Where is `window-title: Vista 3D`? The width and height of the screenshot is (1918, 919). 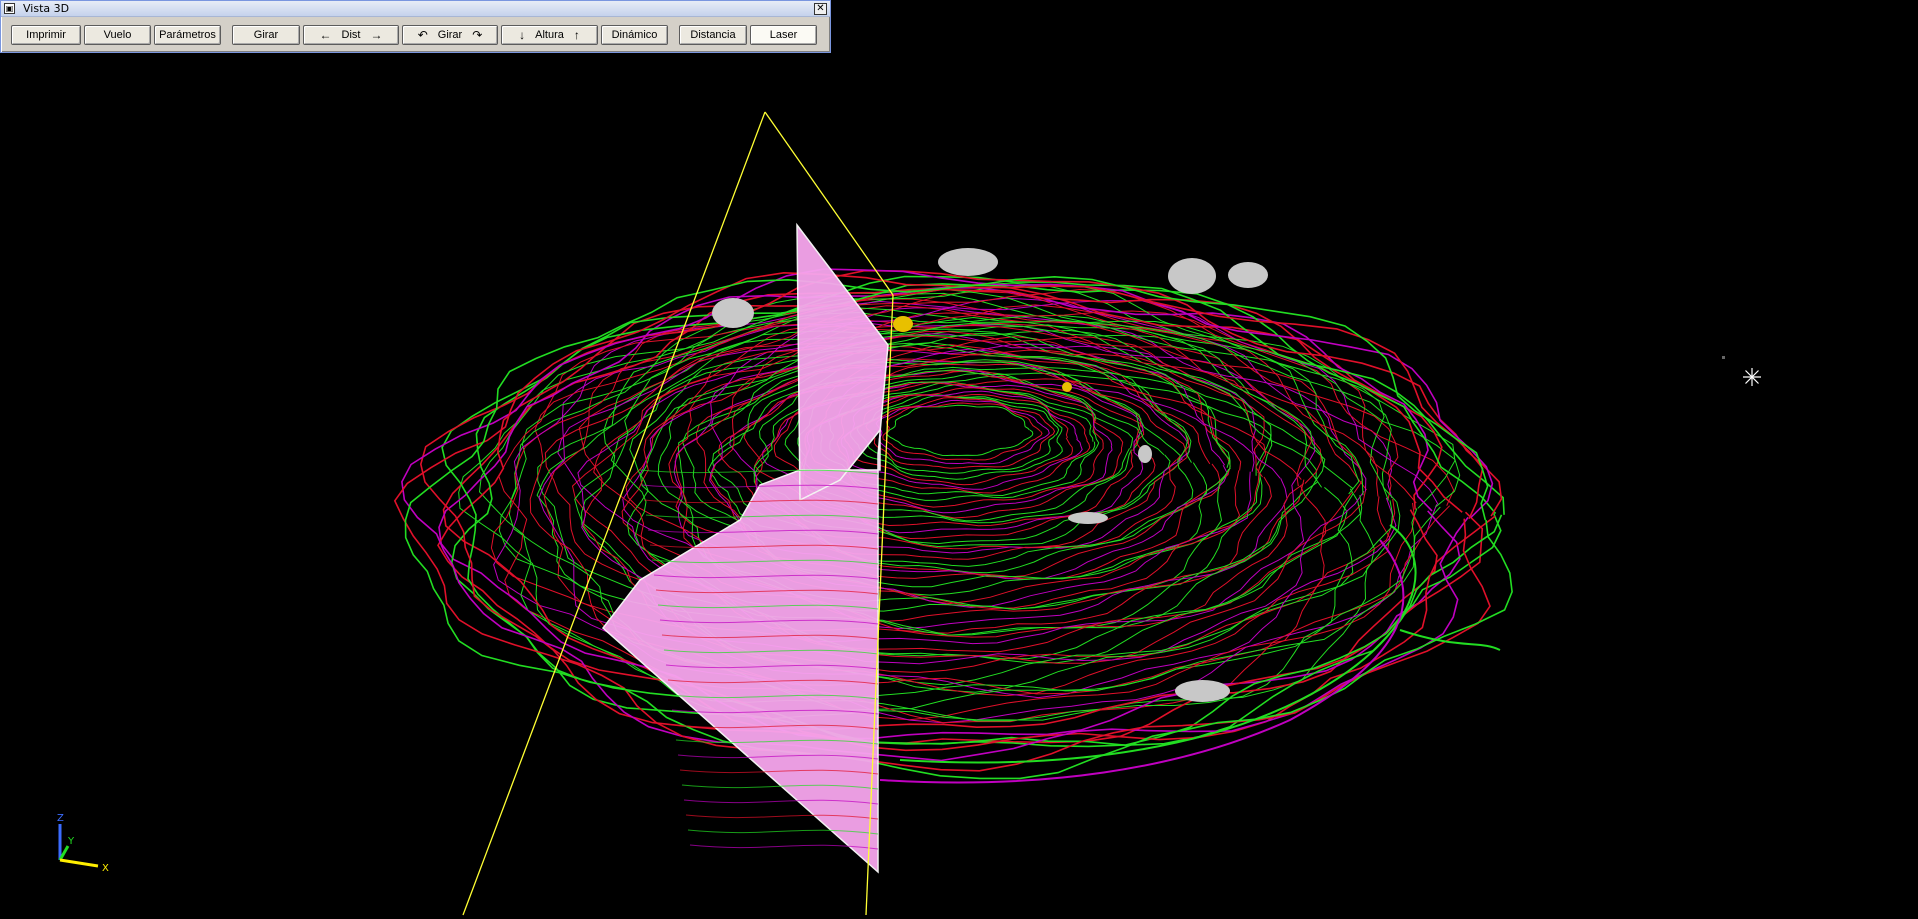 window-title: Vista 3D is located at coordinates (46, 8).